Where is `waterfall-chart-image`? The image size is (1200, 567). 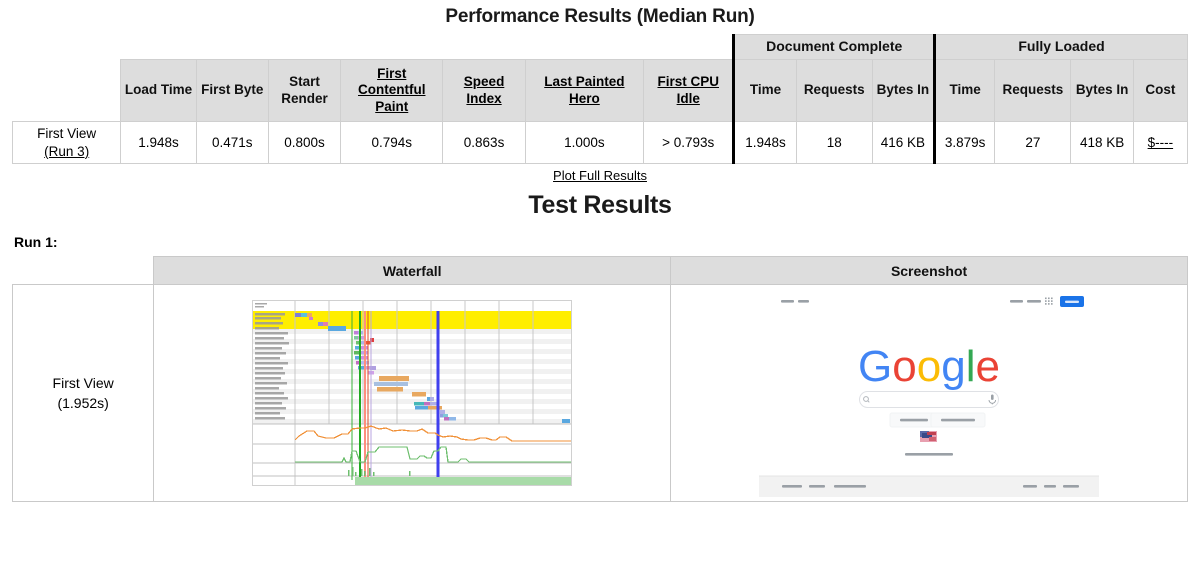
waterfall-chart-image is located at coordinates (412, 393).